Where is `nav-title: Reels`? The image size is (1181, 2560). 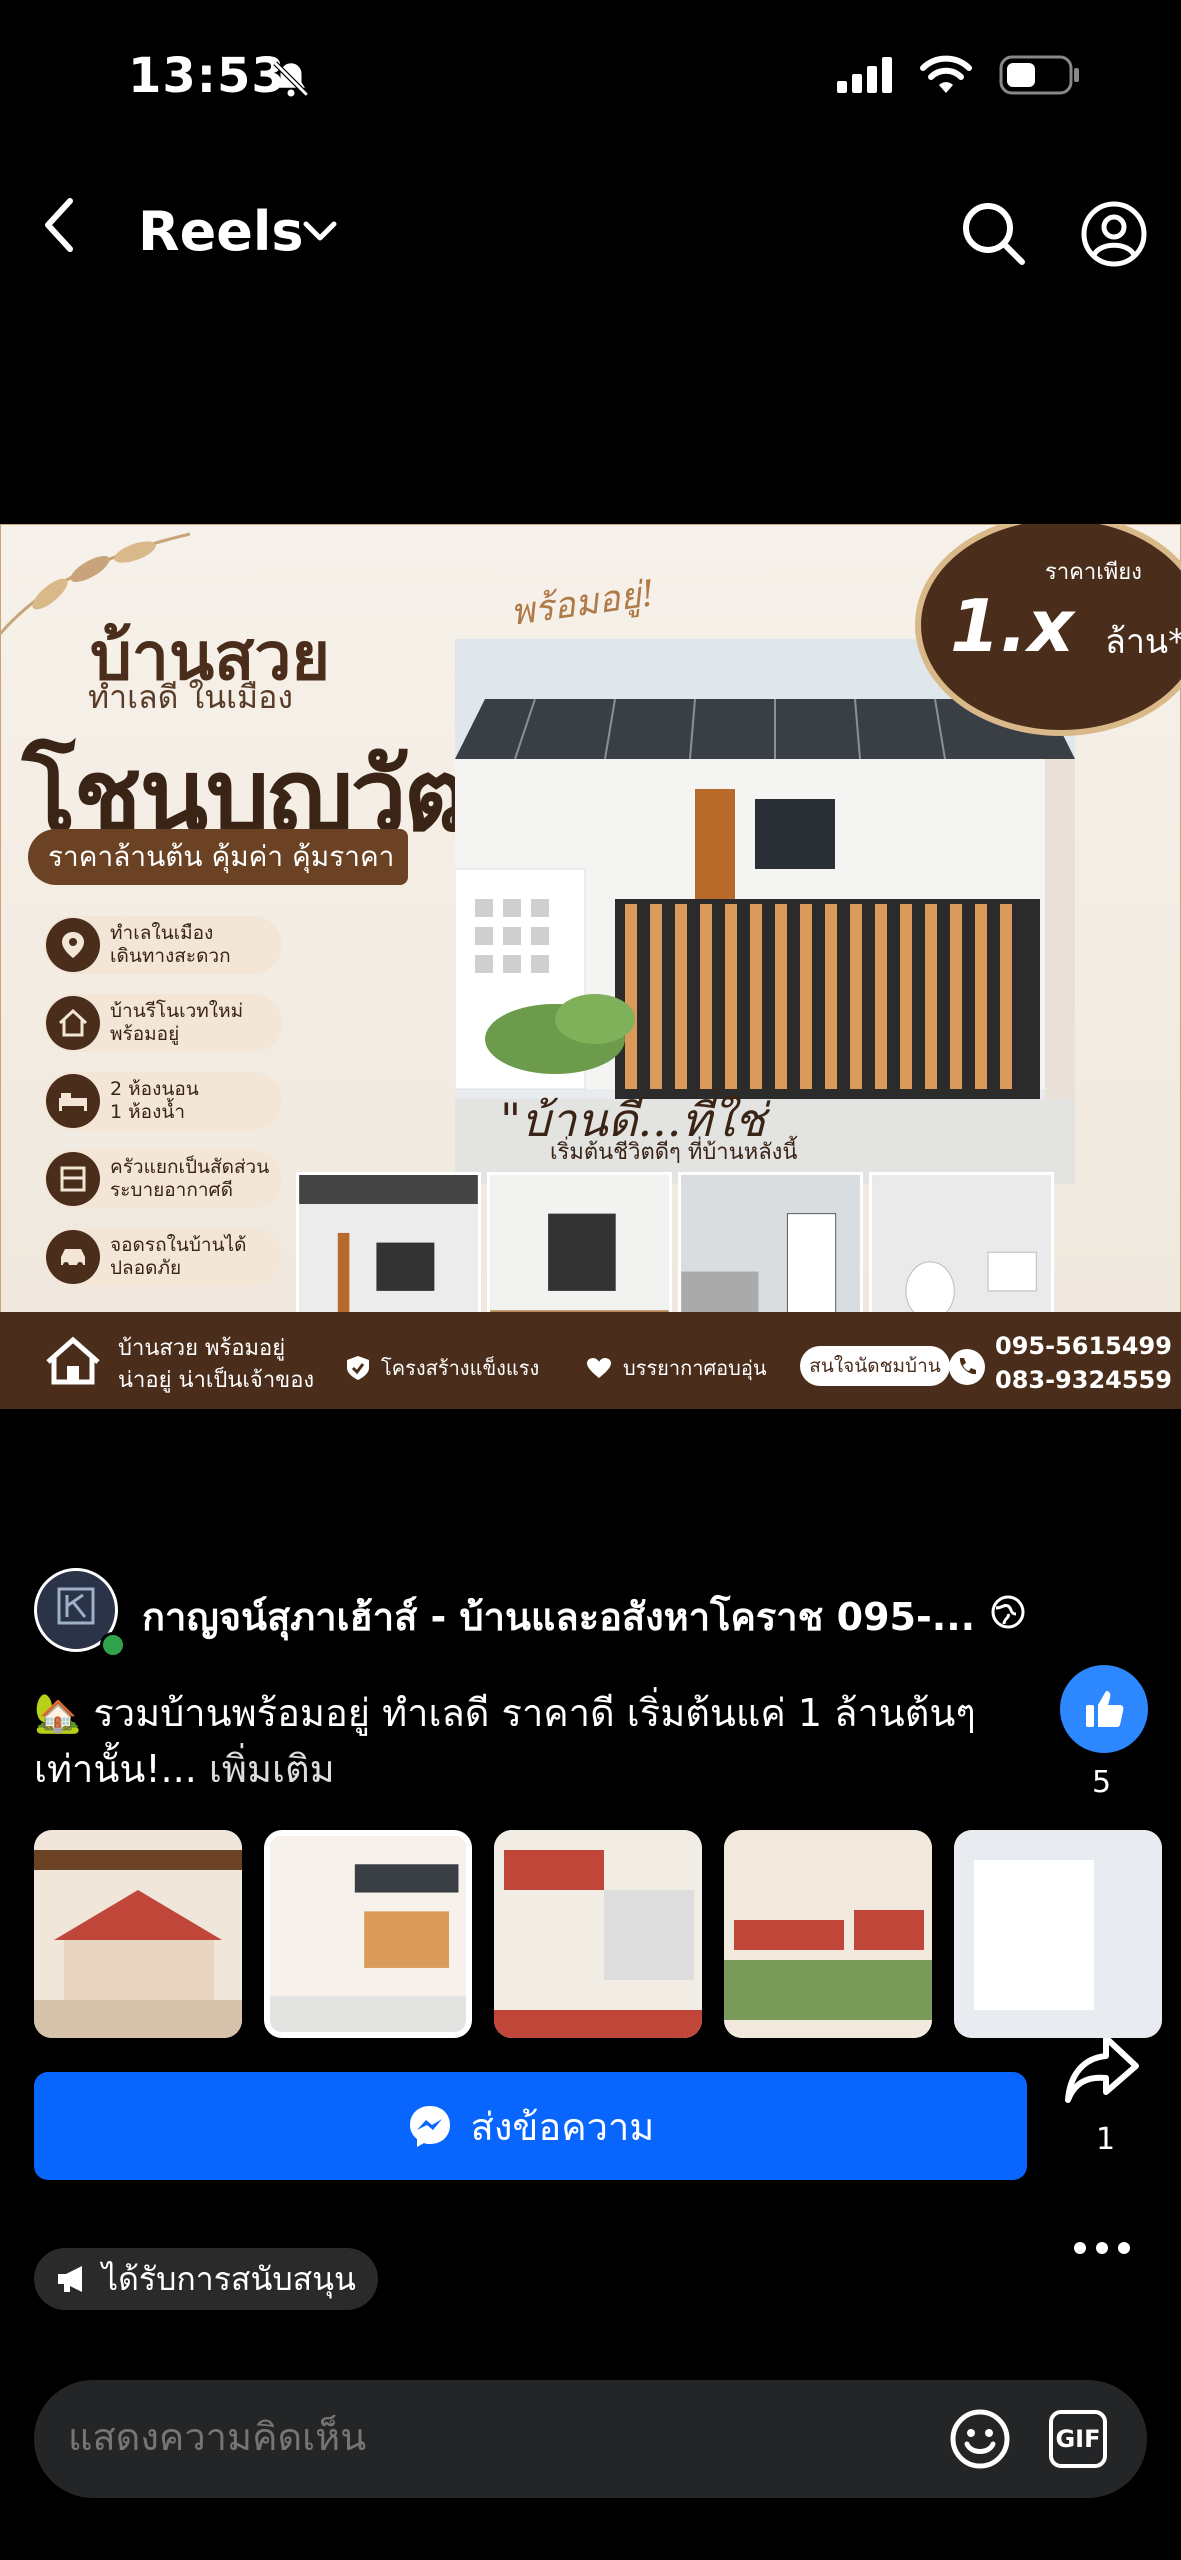
nav-title: Reels is located at coordinates (220, 231).